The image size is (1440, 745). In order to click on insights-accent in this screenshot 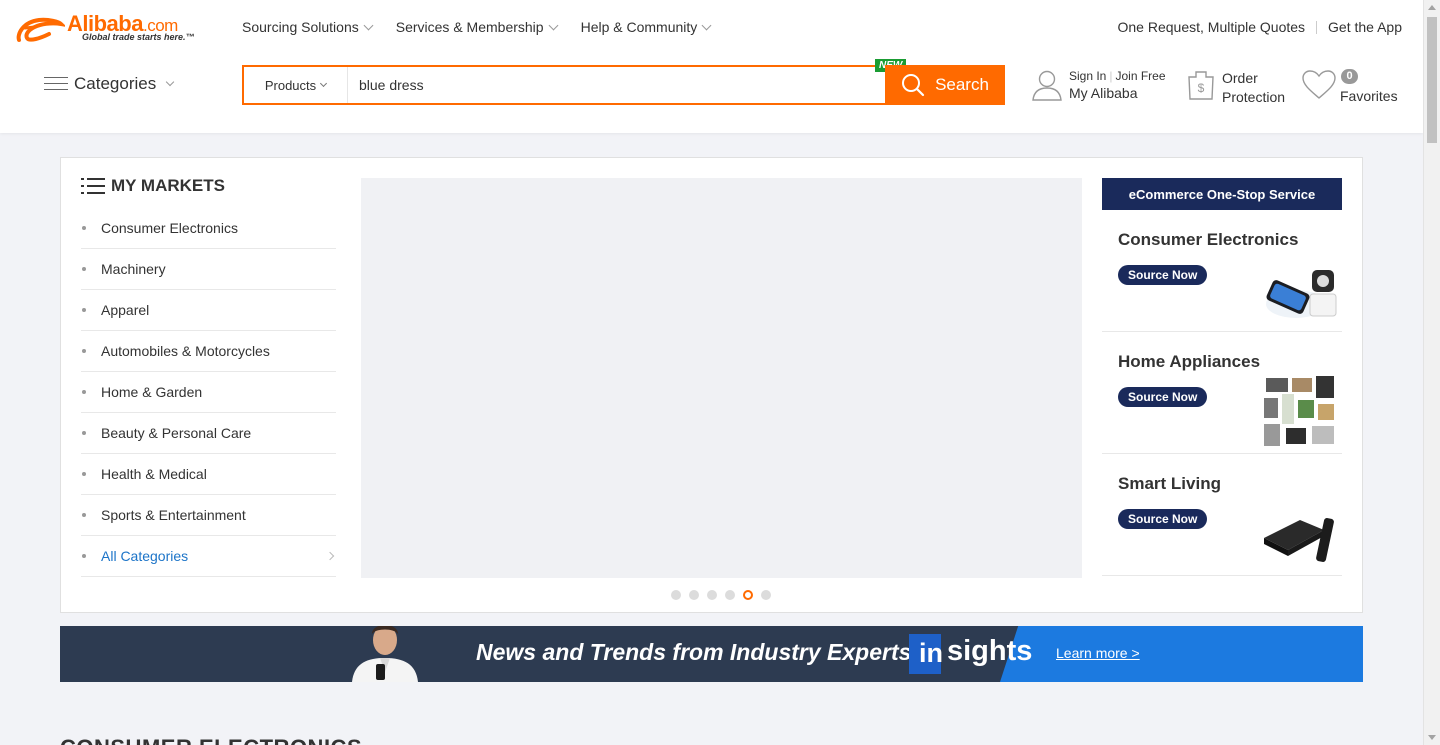, I will do `click(1181, 654)`.